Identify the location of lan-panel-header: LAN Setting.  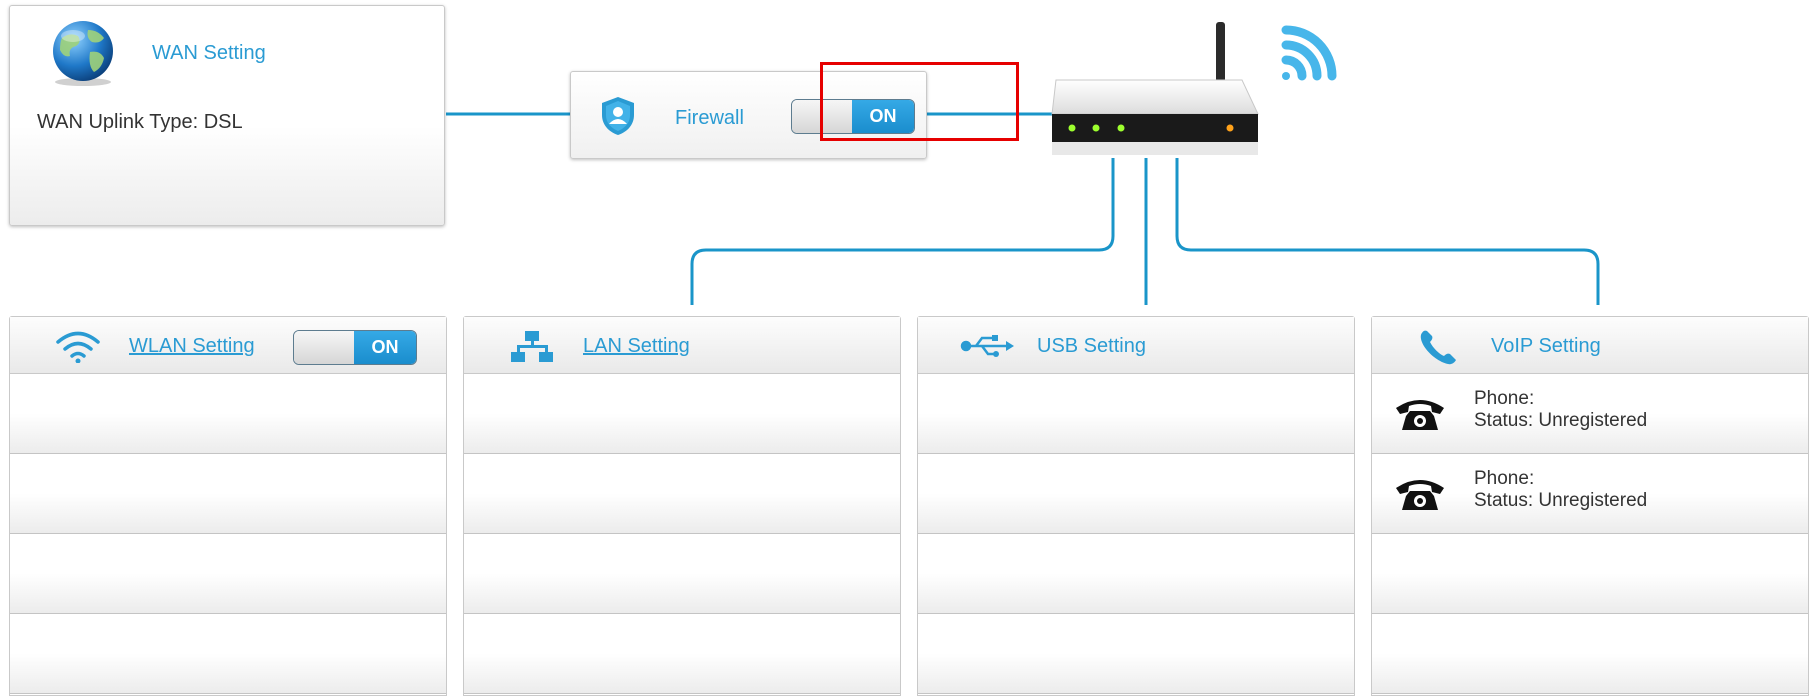
(682, 345).